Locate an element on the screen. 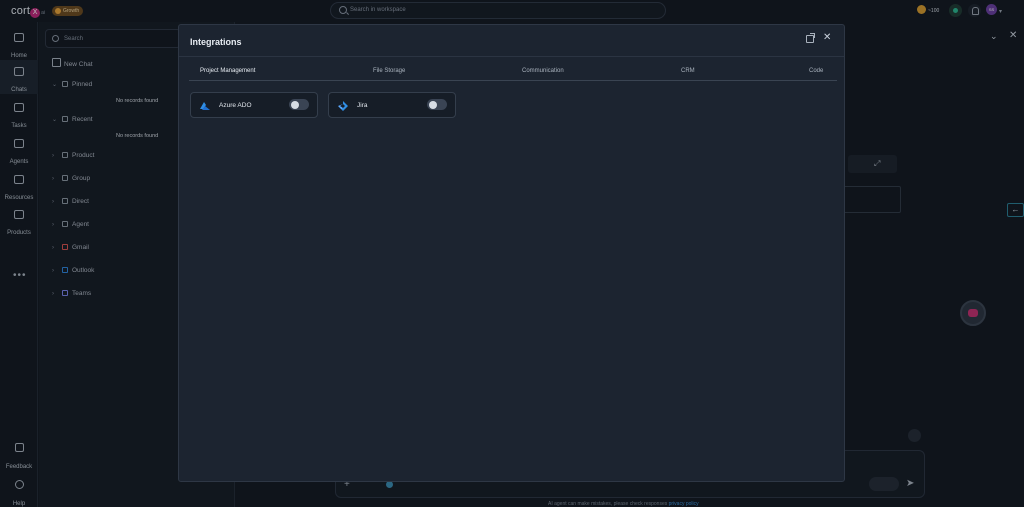 Image resolution: width=1024 pixels, height=507 pixels. tab-communication: Communication is located at coordinates (543, 71).